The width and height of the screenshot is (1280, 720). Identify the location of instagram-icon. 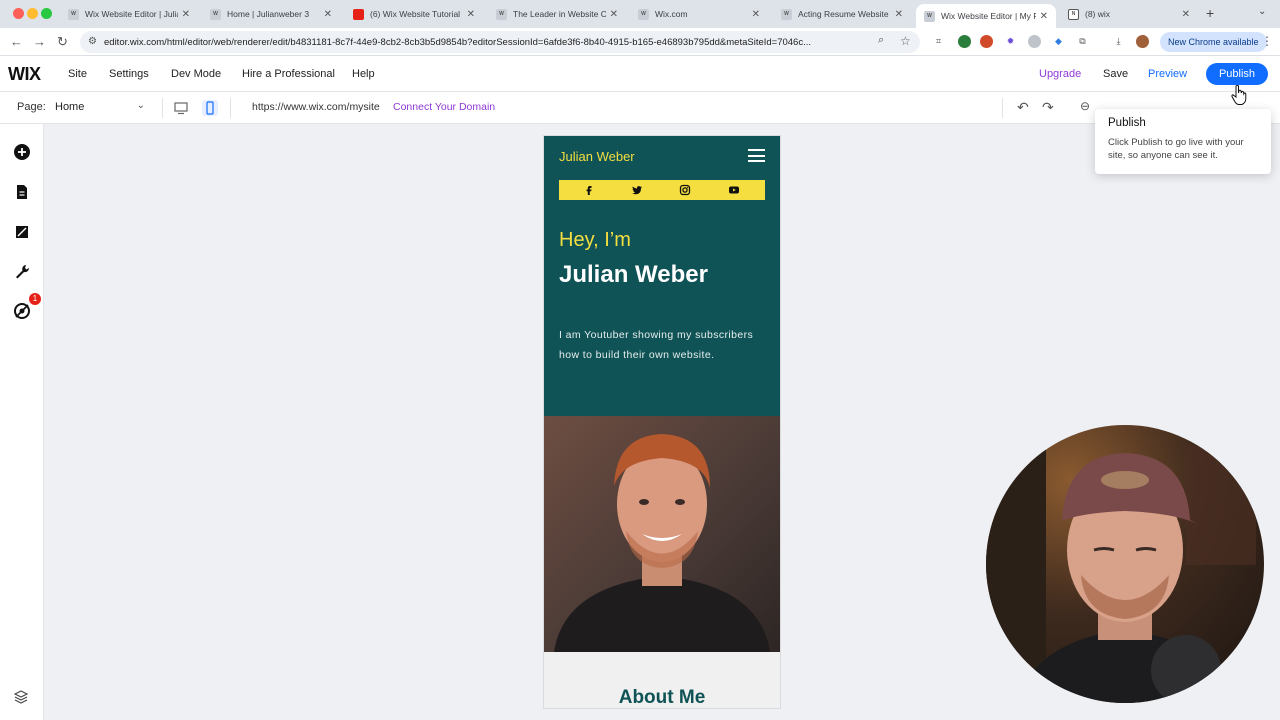
(685, 190).